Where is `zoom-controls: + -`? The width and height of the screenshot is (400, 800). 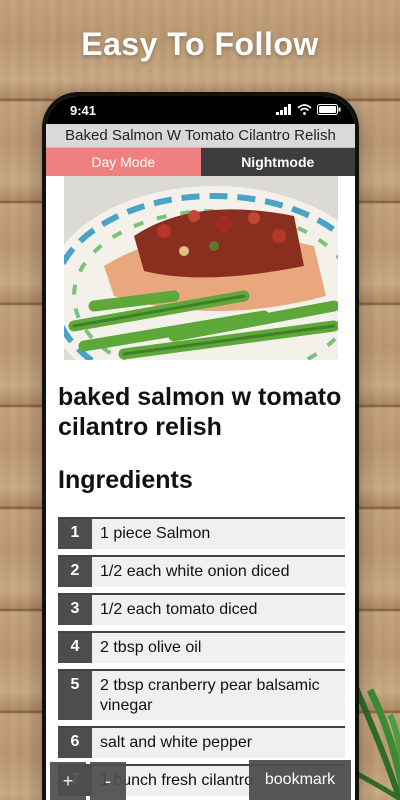
zoom-controls: + - is located at coordinates (88, 781).